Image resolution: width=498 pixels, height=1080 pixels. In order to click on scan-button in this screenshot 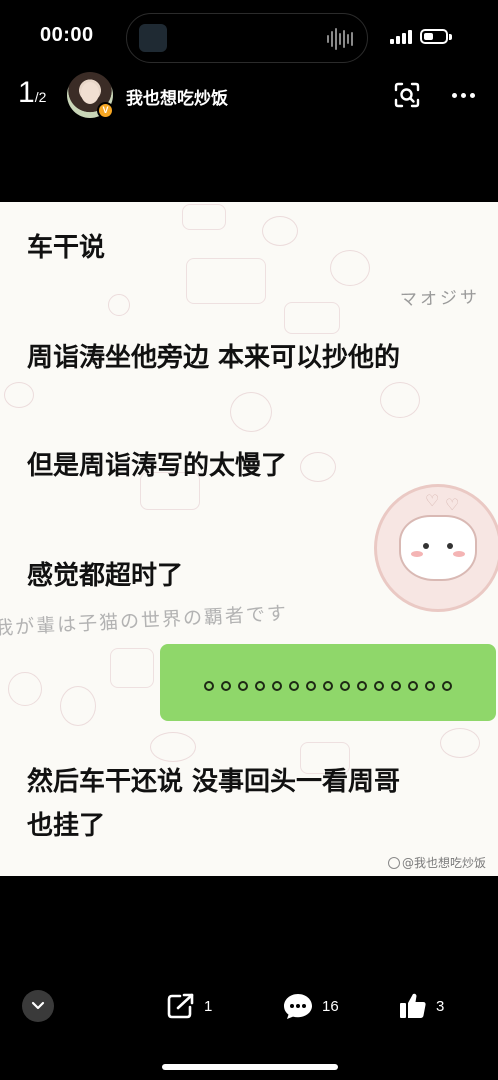, I will do `click(407, 95)`.